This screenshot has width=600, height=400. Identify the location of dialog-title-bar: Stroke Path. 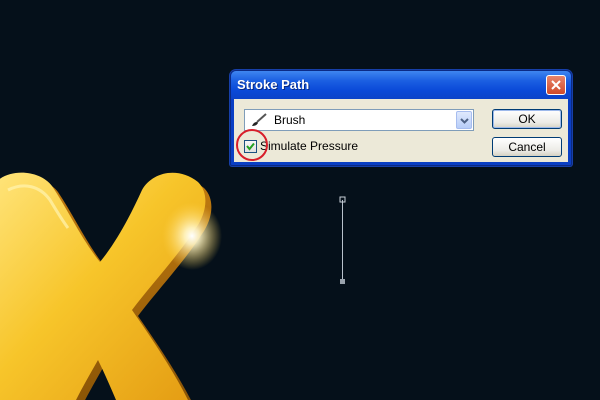
(401, 85).